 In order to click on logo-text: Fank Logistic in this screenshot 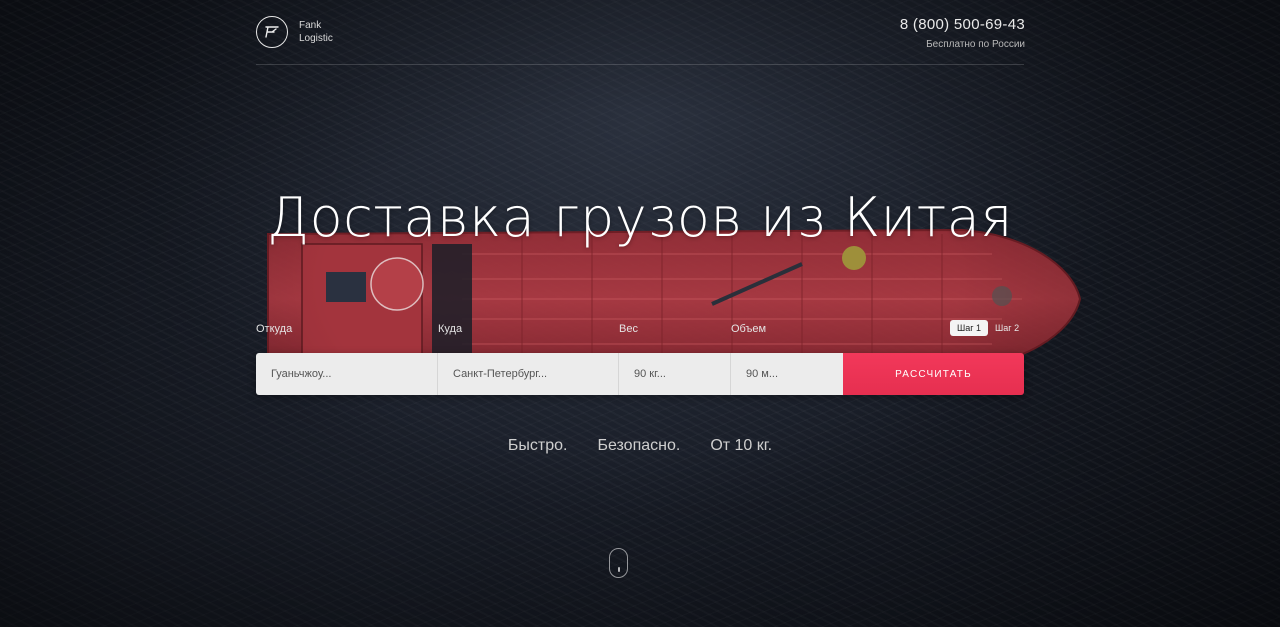, I will do `click(316, 32)`.